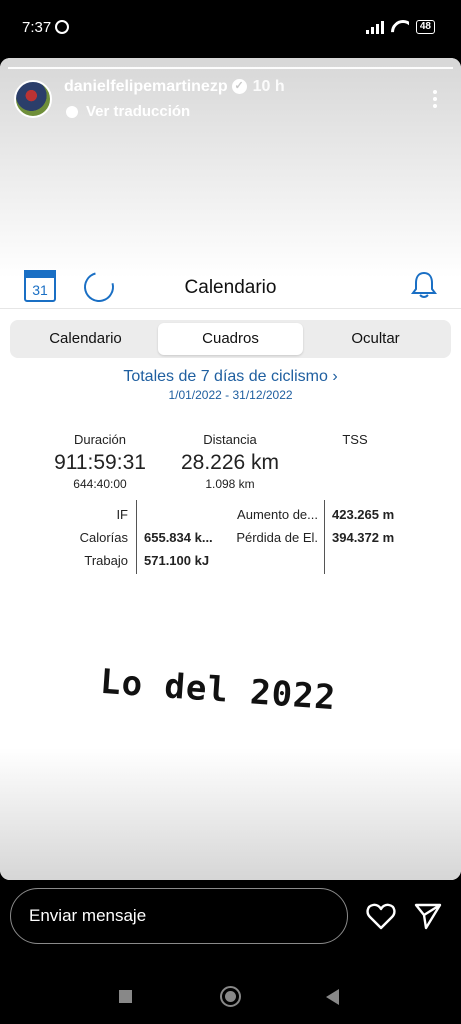  What do you see at coordinates (225, 376) in the screenshot?
I see `totals-title: Totales de 7 días de ciclismo` at bounding box center [225, 376].